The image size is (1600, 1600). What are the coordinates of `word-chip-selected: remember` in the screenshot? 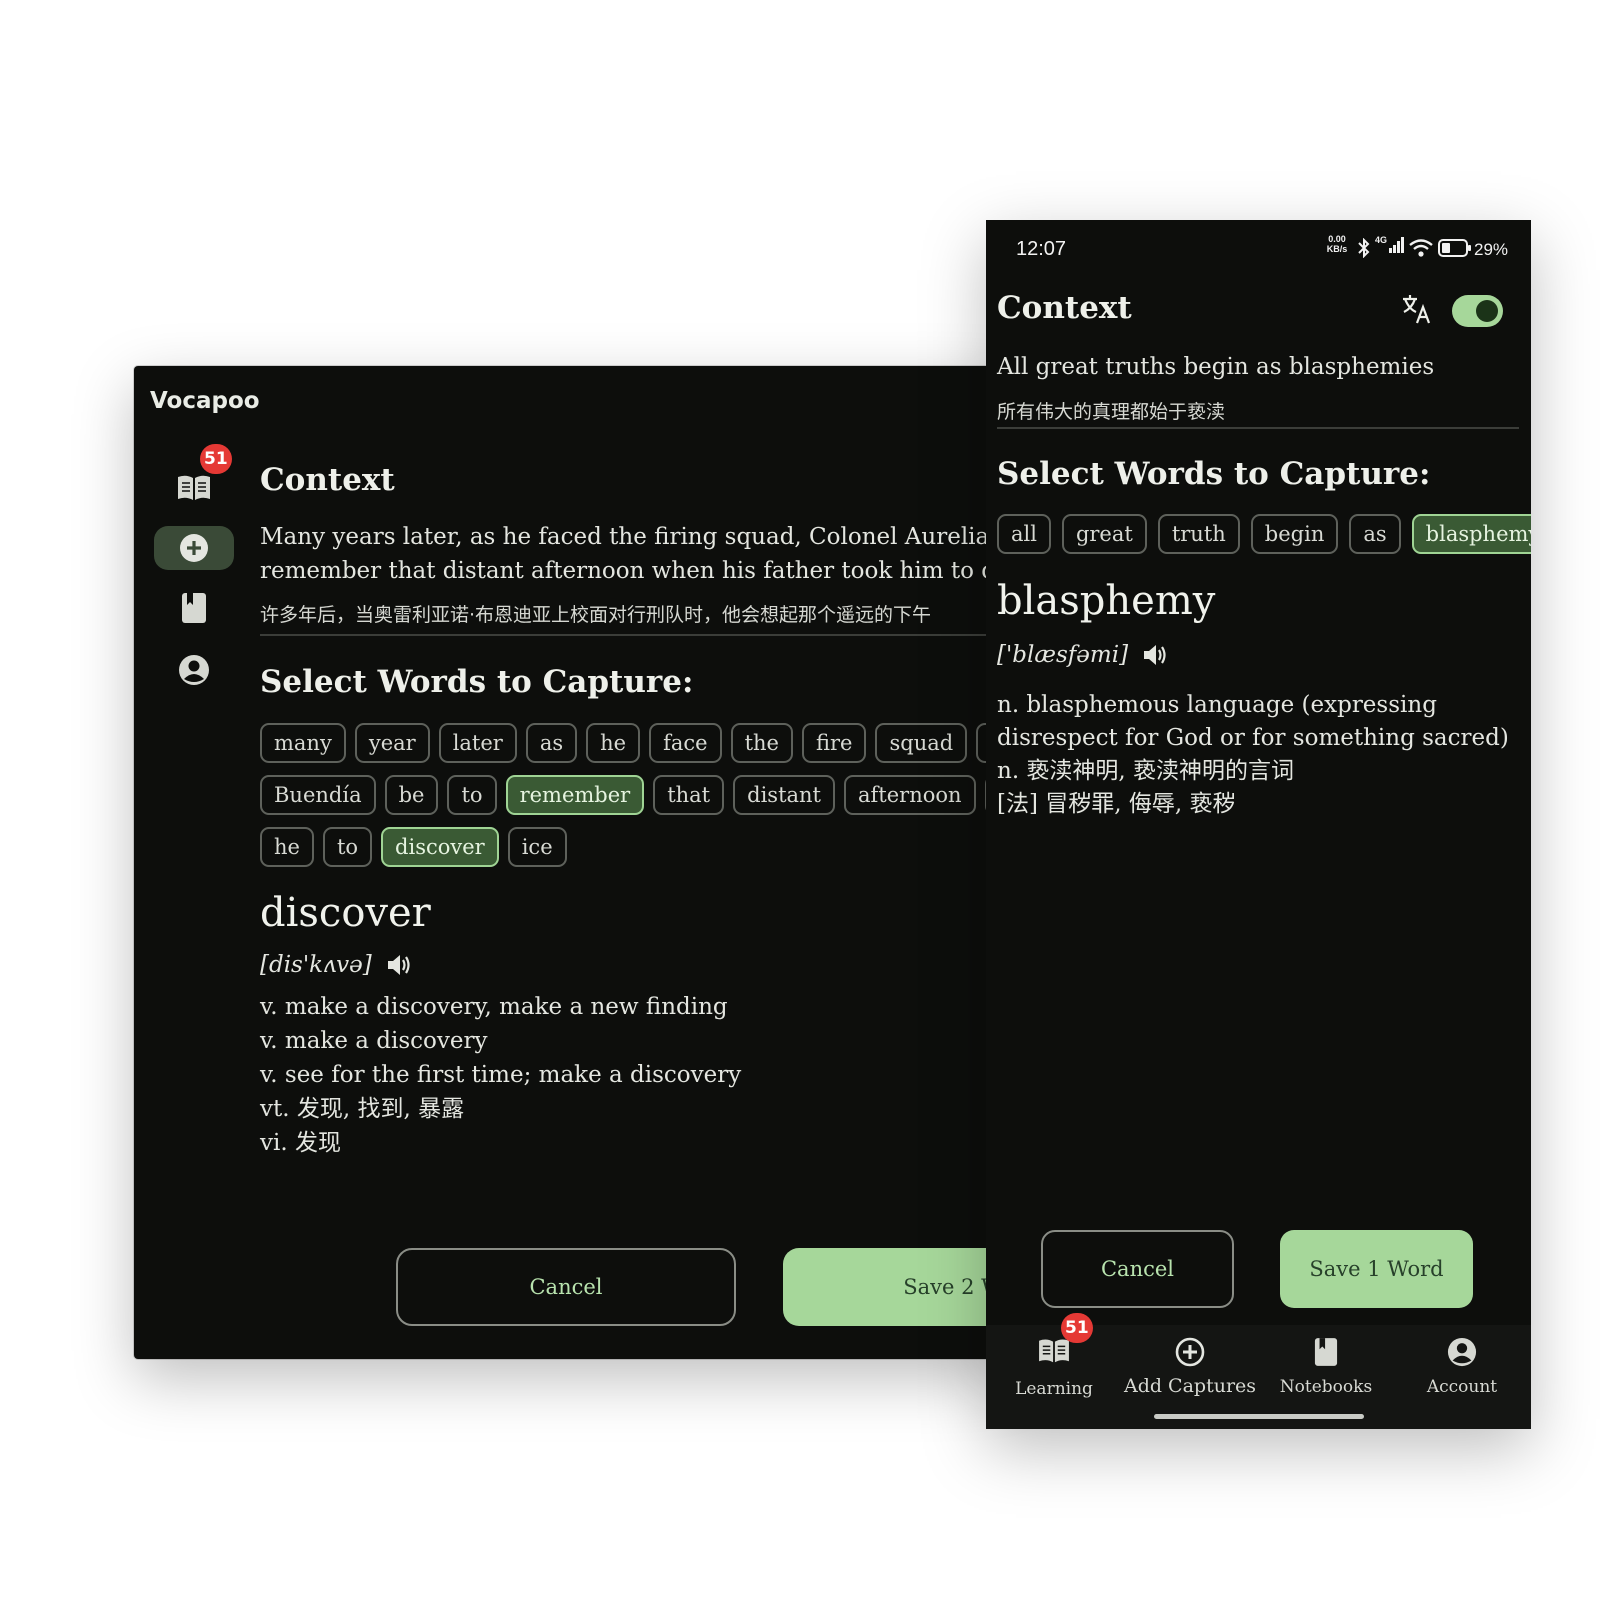 It's located at (575, 795).